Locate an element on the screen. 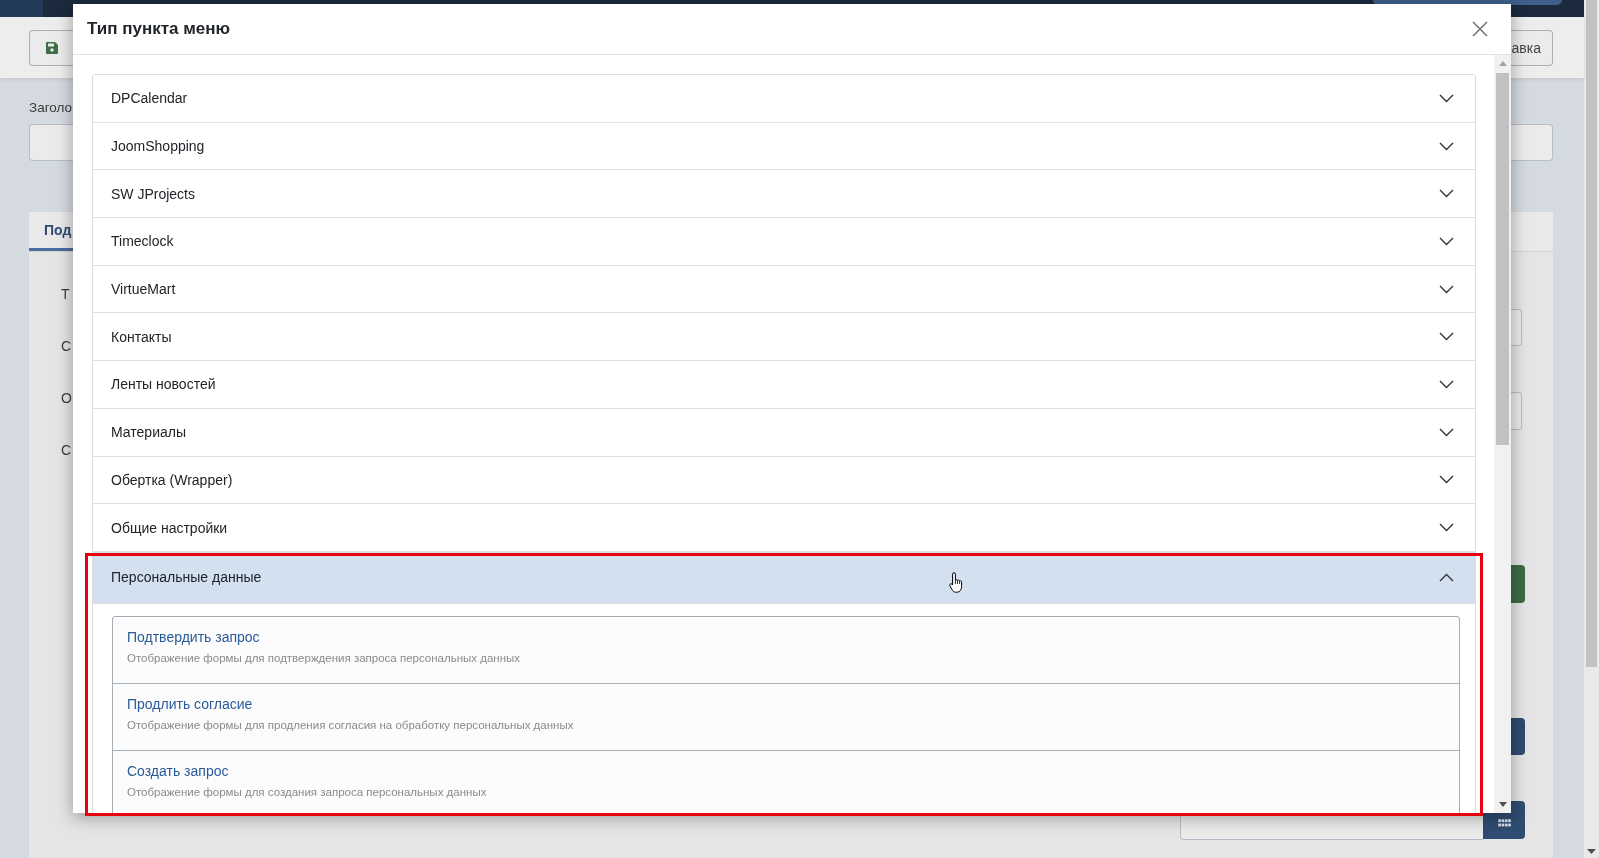 The width and height of the screenshot is (1599, 858). save-button is located at coordinates (51, 47).